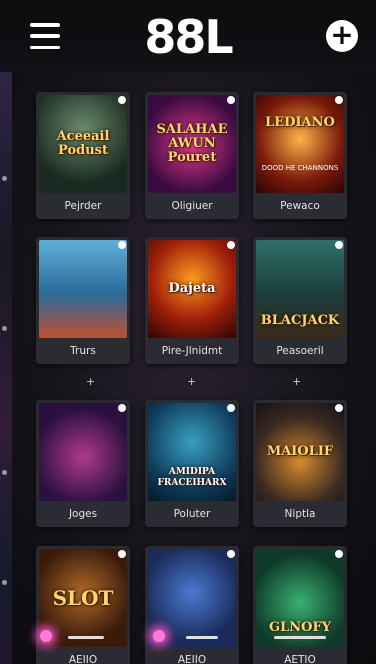 The height and width of the screenshot is (664, 376). Describe the element at coordinates (300, 655) in the screenshot. I see `game-caption: AETIO` at that location.